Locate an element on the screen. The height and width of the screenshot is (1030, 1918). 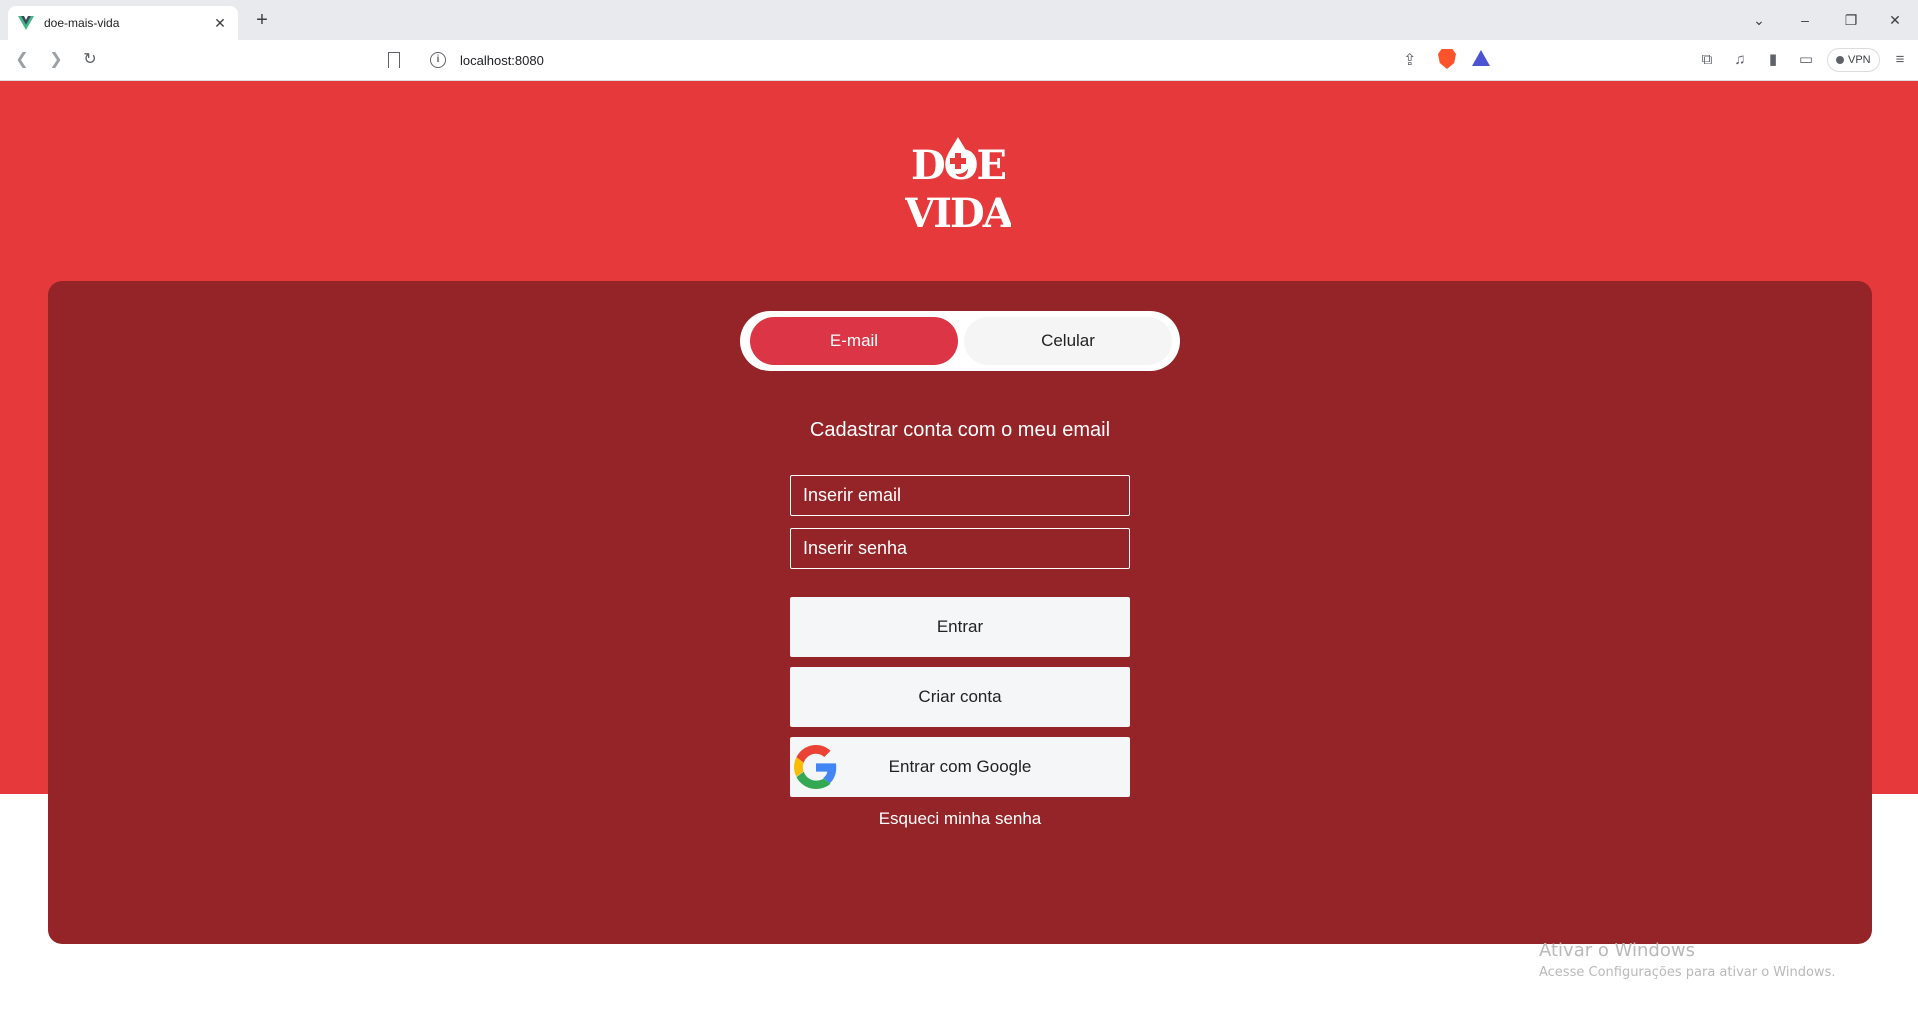
new-tab-icon: + is located at coordinates (262, 20).